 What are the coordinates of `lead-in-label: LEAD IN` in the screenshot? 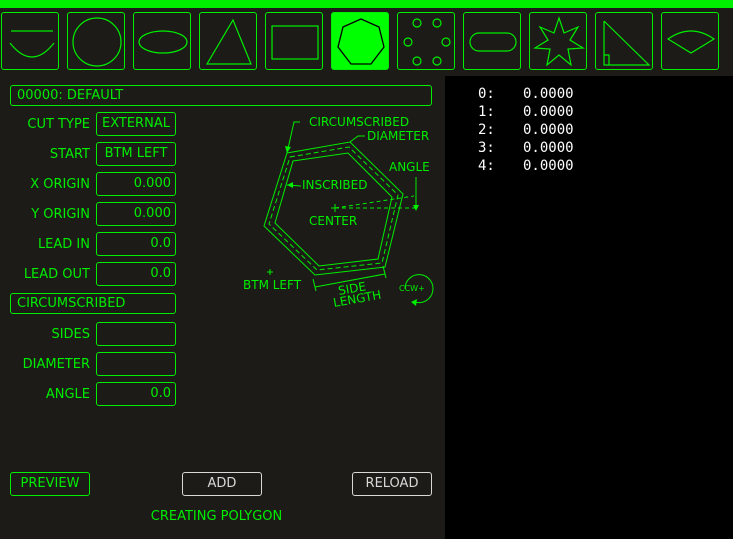 It's located at (63, 244).